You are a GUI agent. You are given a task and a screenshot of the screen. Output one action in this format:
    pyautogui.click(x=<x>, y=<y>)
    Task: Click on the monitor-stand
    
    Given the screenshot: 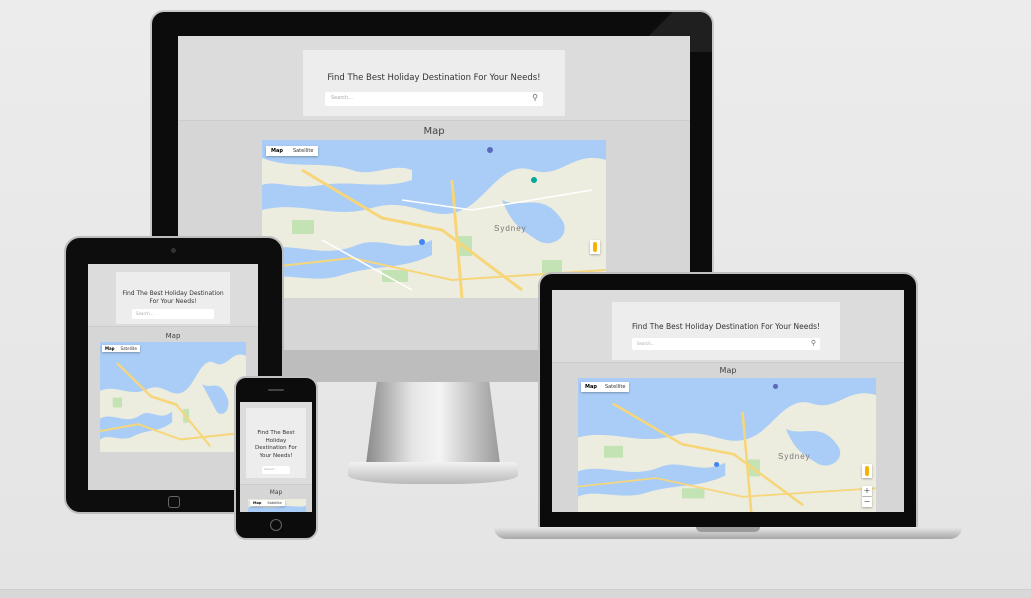 What is the action you would take?
    pyautogui.click(x=433, y=423)
    